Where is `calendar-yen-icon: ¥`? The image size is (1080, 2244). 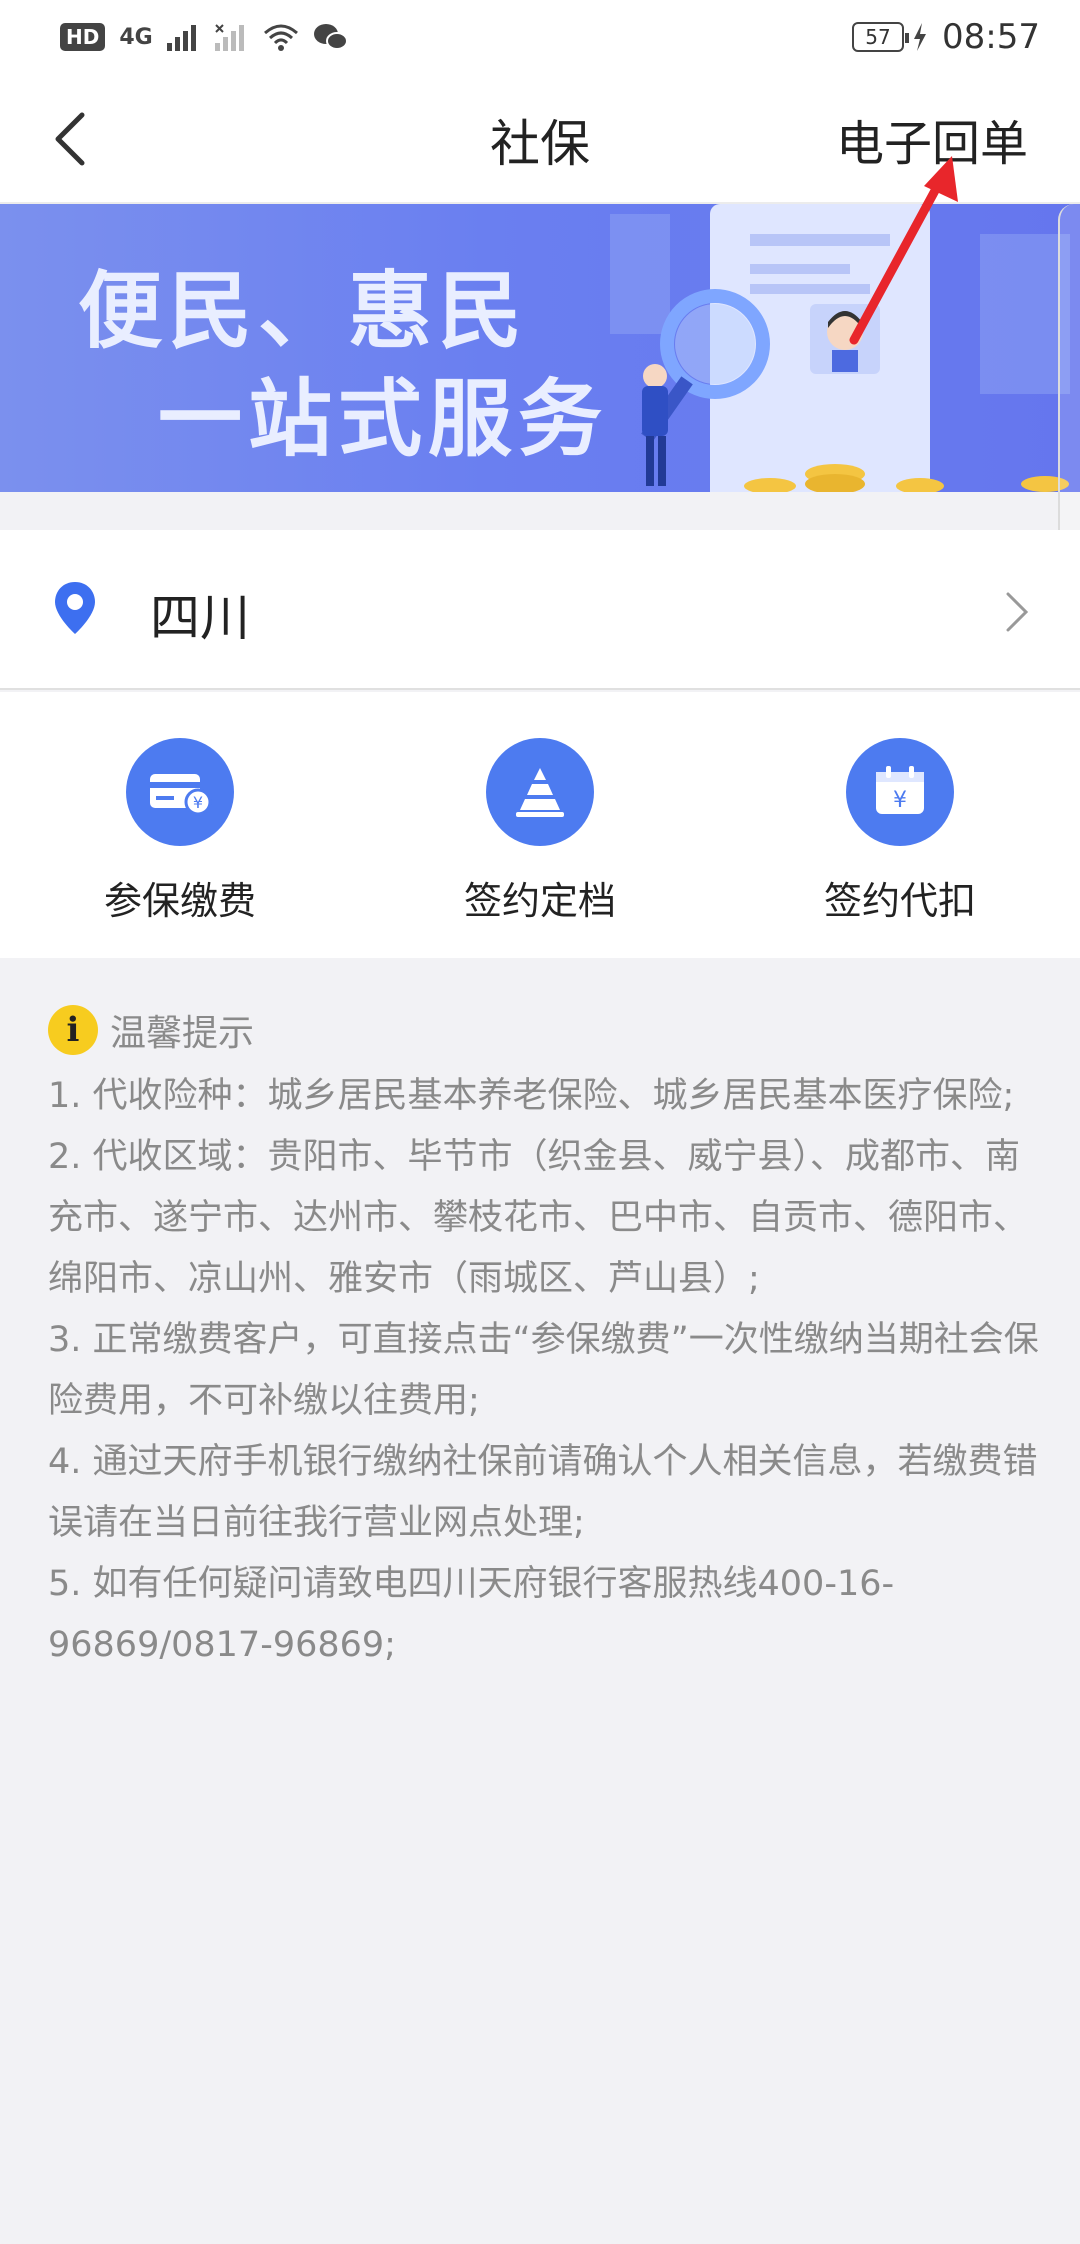 calendar-yen-icon: ¥ is located at coordinates (900, 792).